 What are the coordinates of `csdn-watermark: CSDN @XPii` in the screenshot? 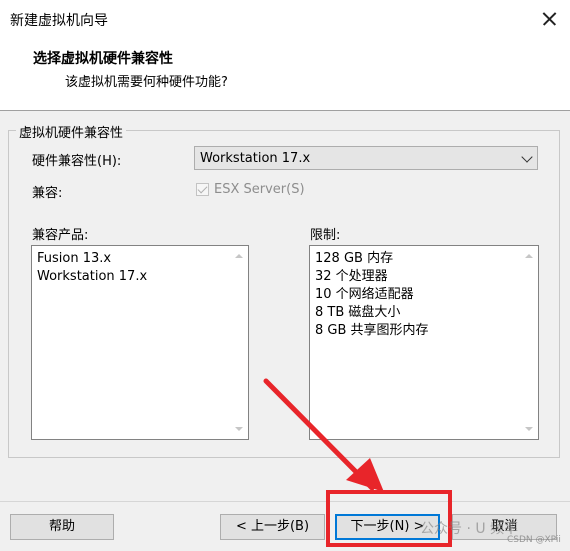 It's located at (534, 540).